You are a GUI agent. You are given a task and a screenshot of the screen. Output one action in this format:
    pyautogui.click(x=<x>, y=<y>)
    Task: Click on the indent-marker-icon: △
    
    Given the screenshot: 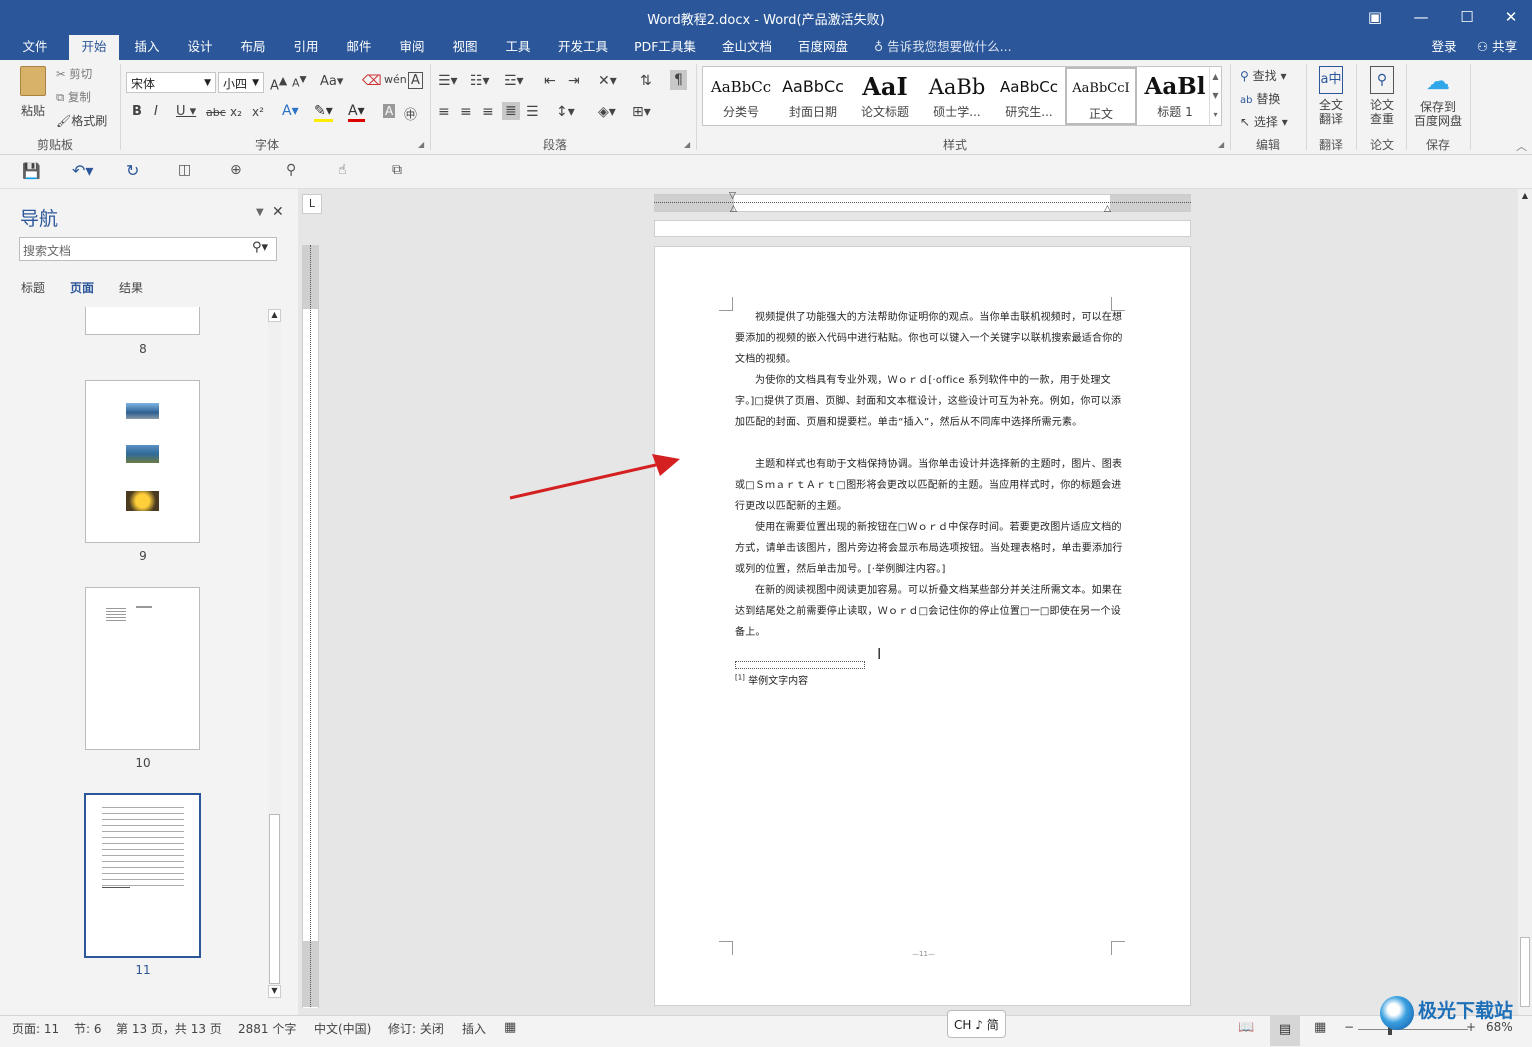 What is the action you would take?
    pyautogui.click(x=733, y=209)
    